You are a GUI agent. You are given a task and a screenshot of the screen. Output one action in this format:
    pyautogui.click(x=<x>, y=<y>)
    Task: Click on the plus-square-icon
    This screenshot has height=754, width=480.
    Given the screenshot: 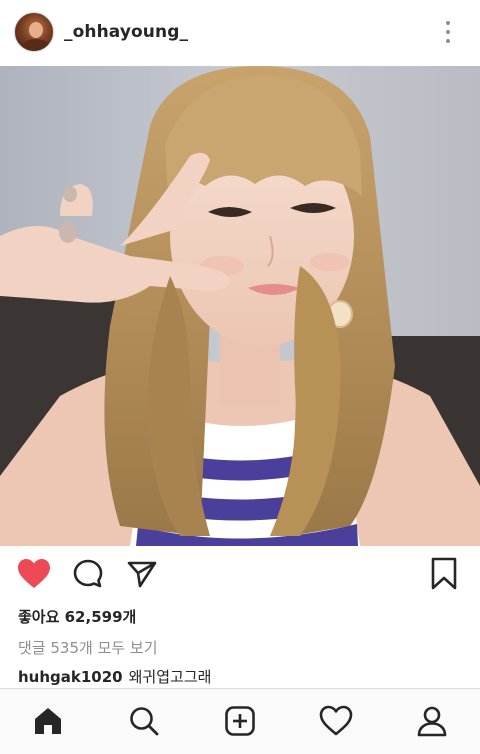 What is the action you would take?
    pyautogui.click(x=240, y=721)
    